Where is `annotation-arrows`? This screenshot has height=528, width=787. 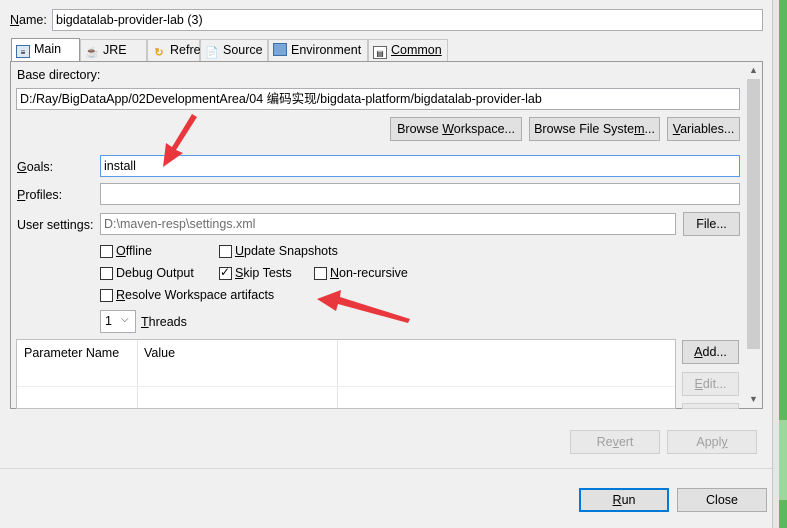
annotation-arrows is located at coordinates (286, 218).